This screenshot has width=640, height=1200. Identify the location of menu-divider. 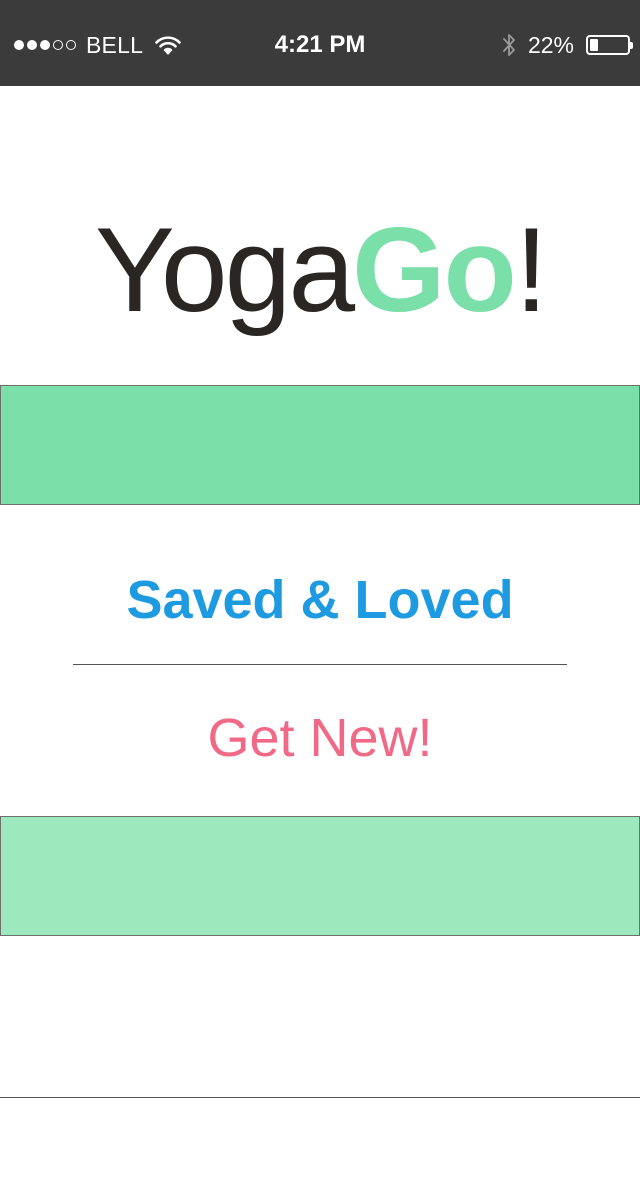
(320, 664).